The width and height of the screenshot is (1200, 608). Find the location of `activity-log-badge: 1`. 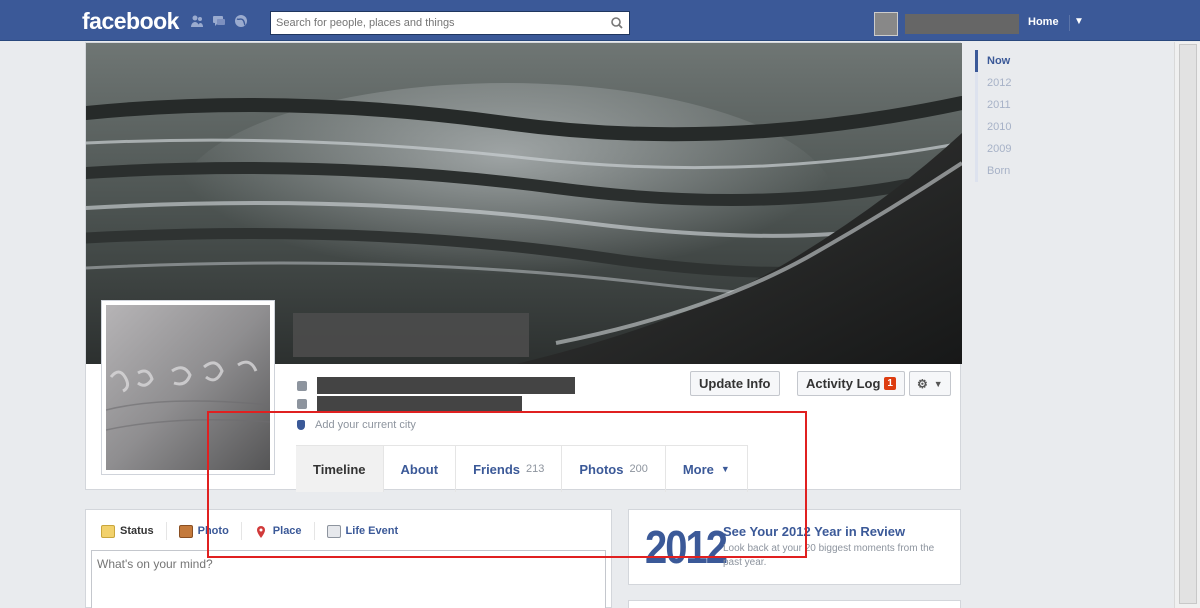

activity-log-badge: 1 is located at coordinates (890, 383).